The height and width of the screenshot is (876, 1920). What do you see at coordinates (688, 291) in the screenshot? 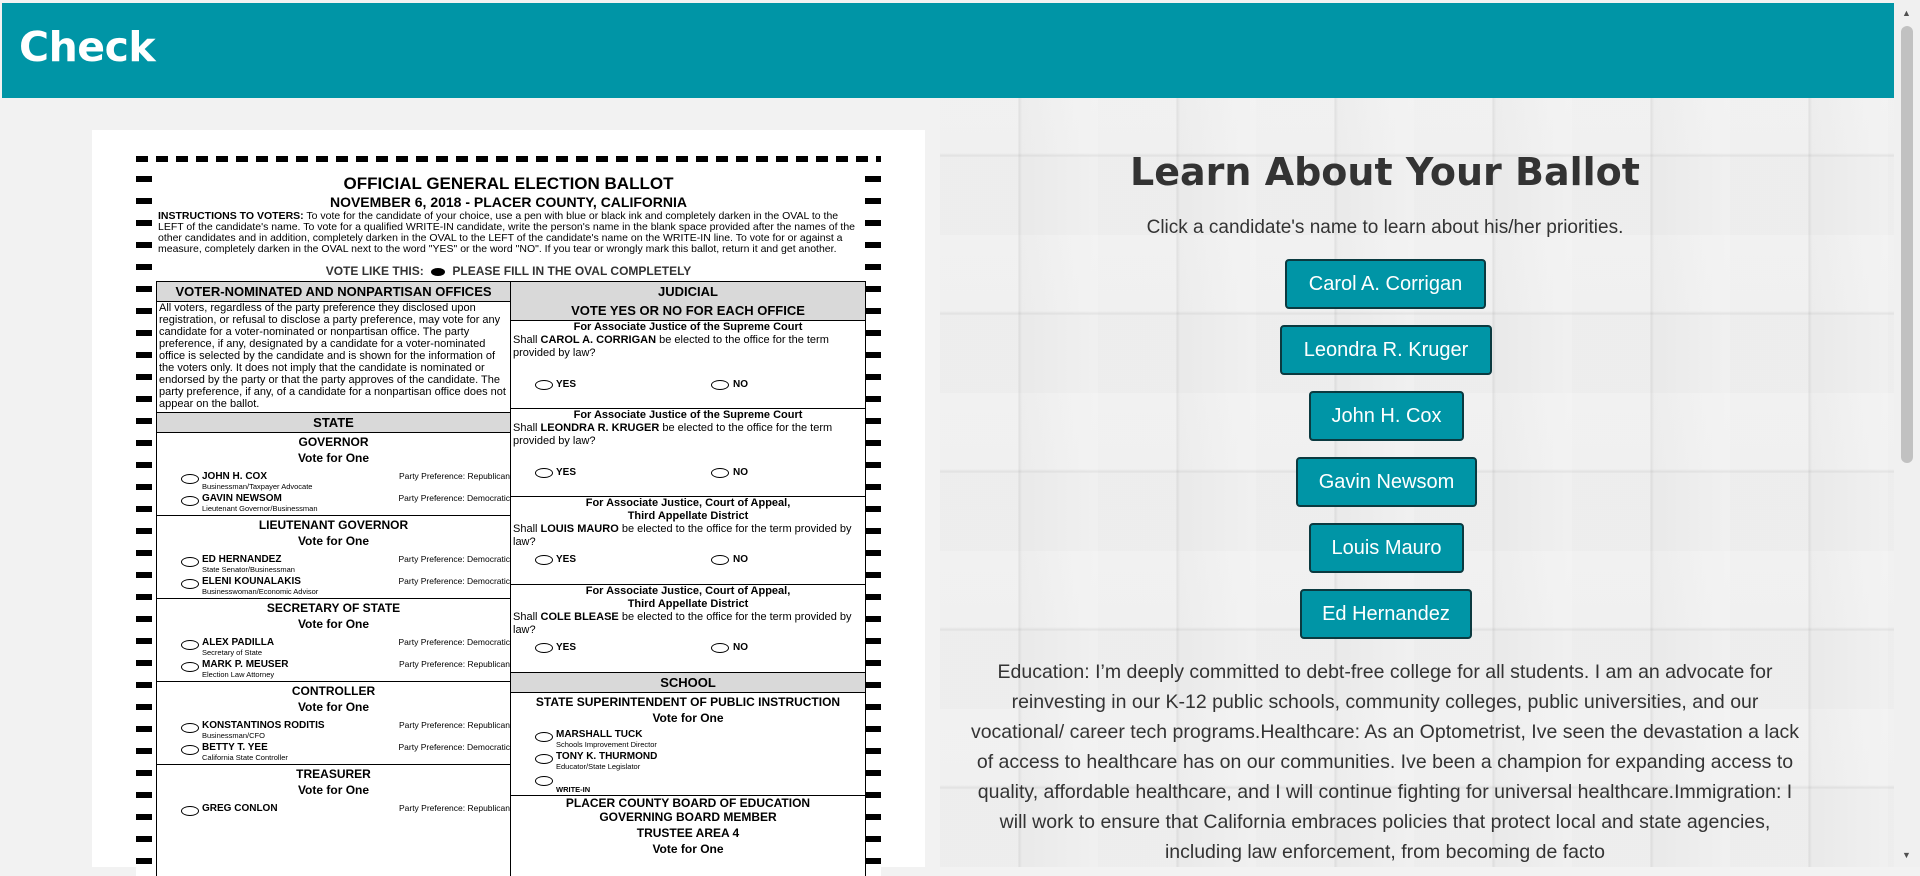
I see `judicial-title: JUDICIAL` at bounding box center [688, 291].